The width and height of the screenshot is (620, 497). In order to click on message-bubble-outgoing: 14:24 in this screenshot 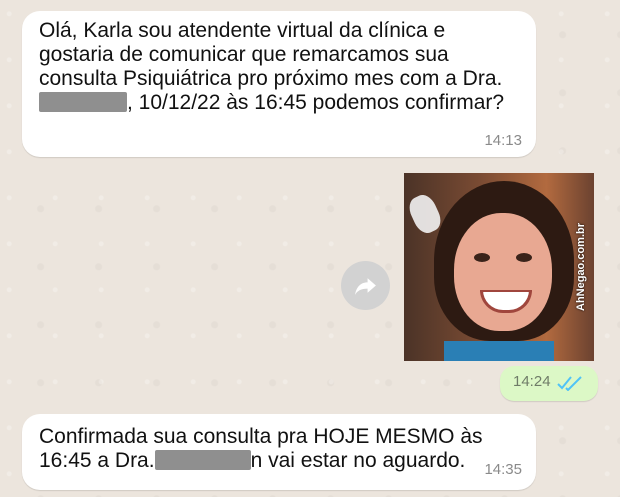, I will do `click(549, 383)`.